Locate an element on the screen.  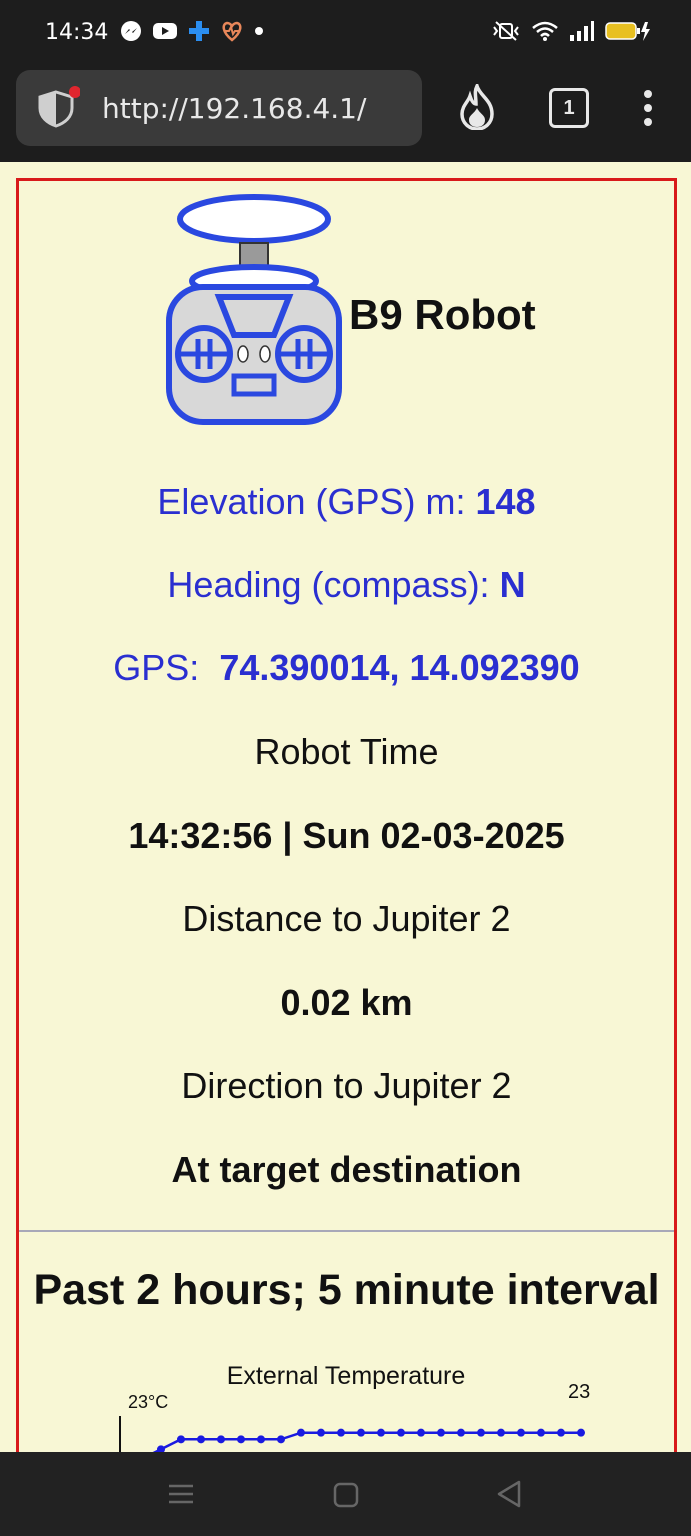
temperature-chart: External Temperature 23°C 23 is located at coordinates (346, 1406).